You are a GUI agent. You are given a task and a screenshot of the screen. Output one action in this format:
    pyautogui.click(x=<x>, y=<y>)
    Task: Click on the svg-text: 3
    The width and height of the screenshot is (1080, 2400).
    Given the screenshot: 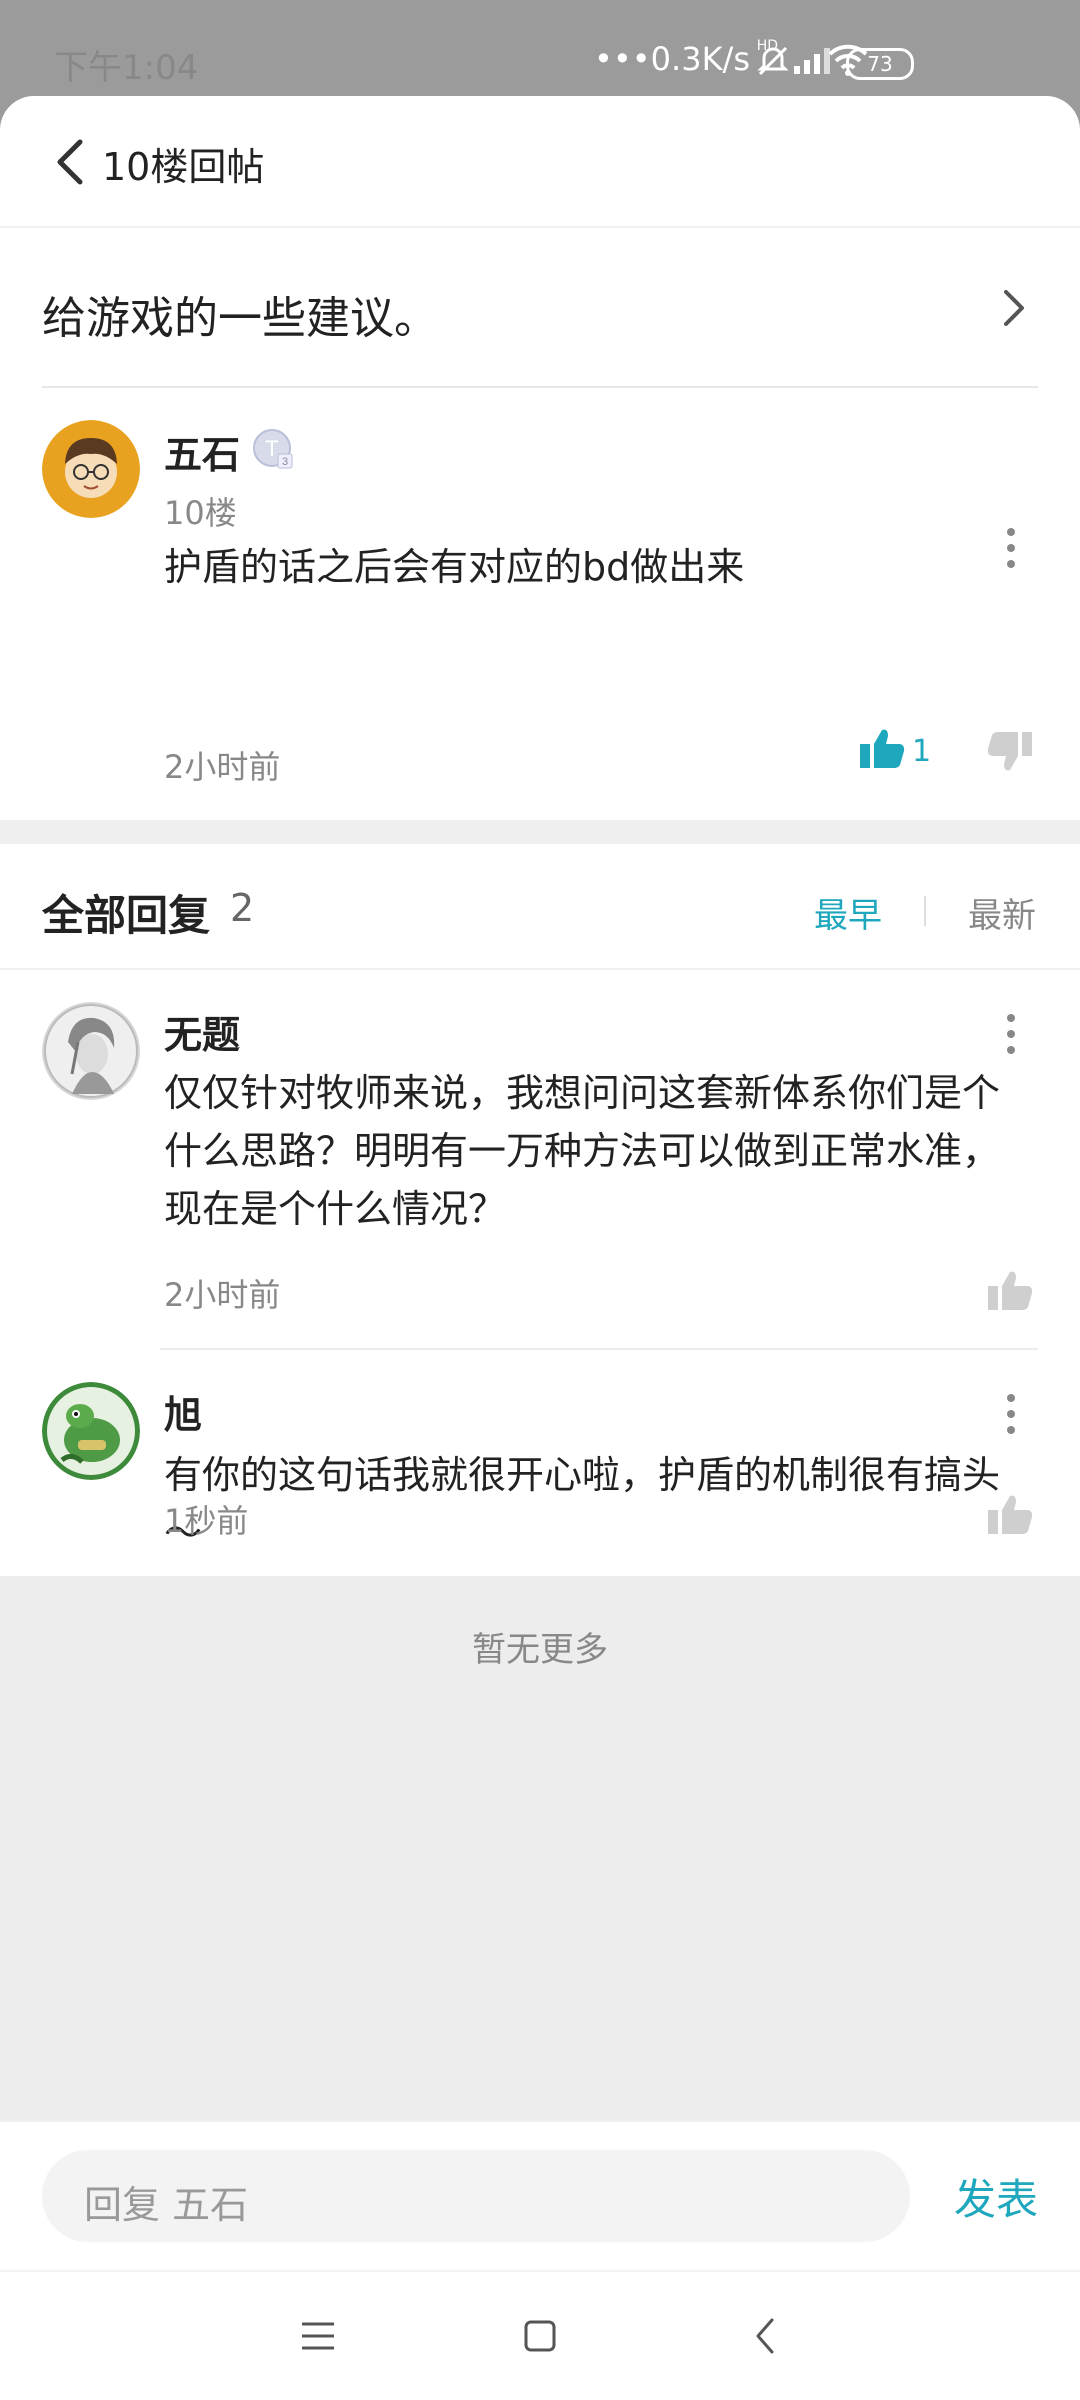 What is the action you would take?
    pyautogui.click(x=285, y=462)
    